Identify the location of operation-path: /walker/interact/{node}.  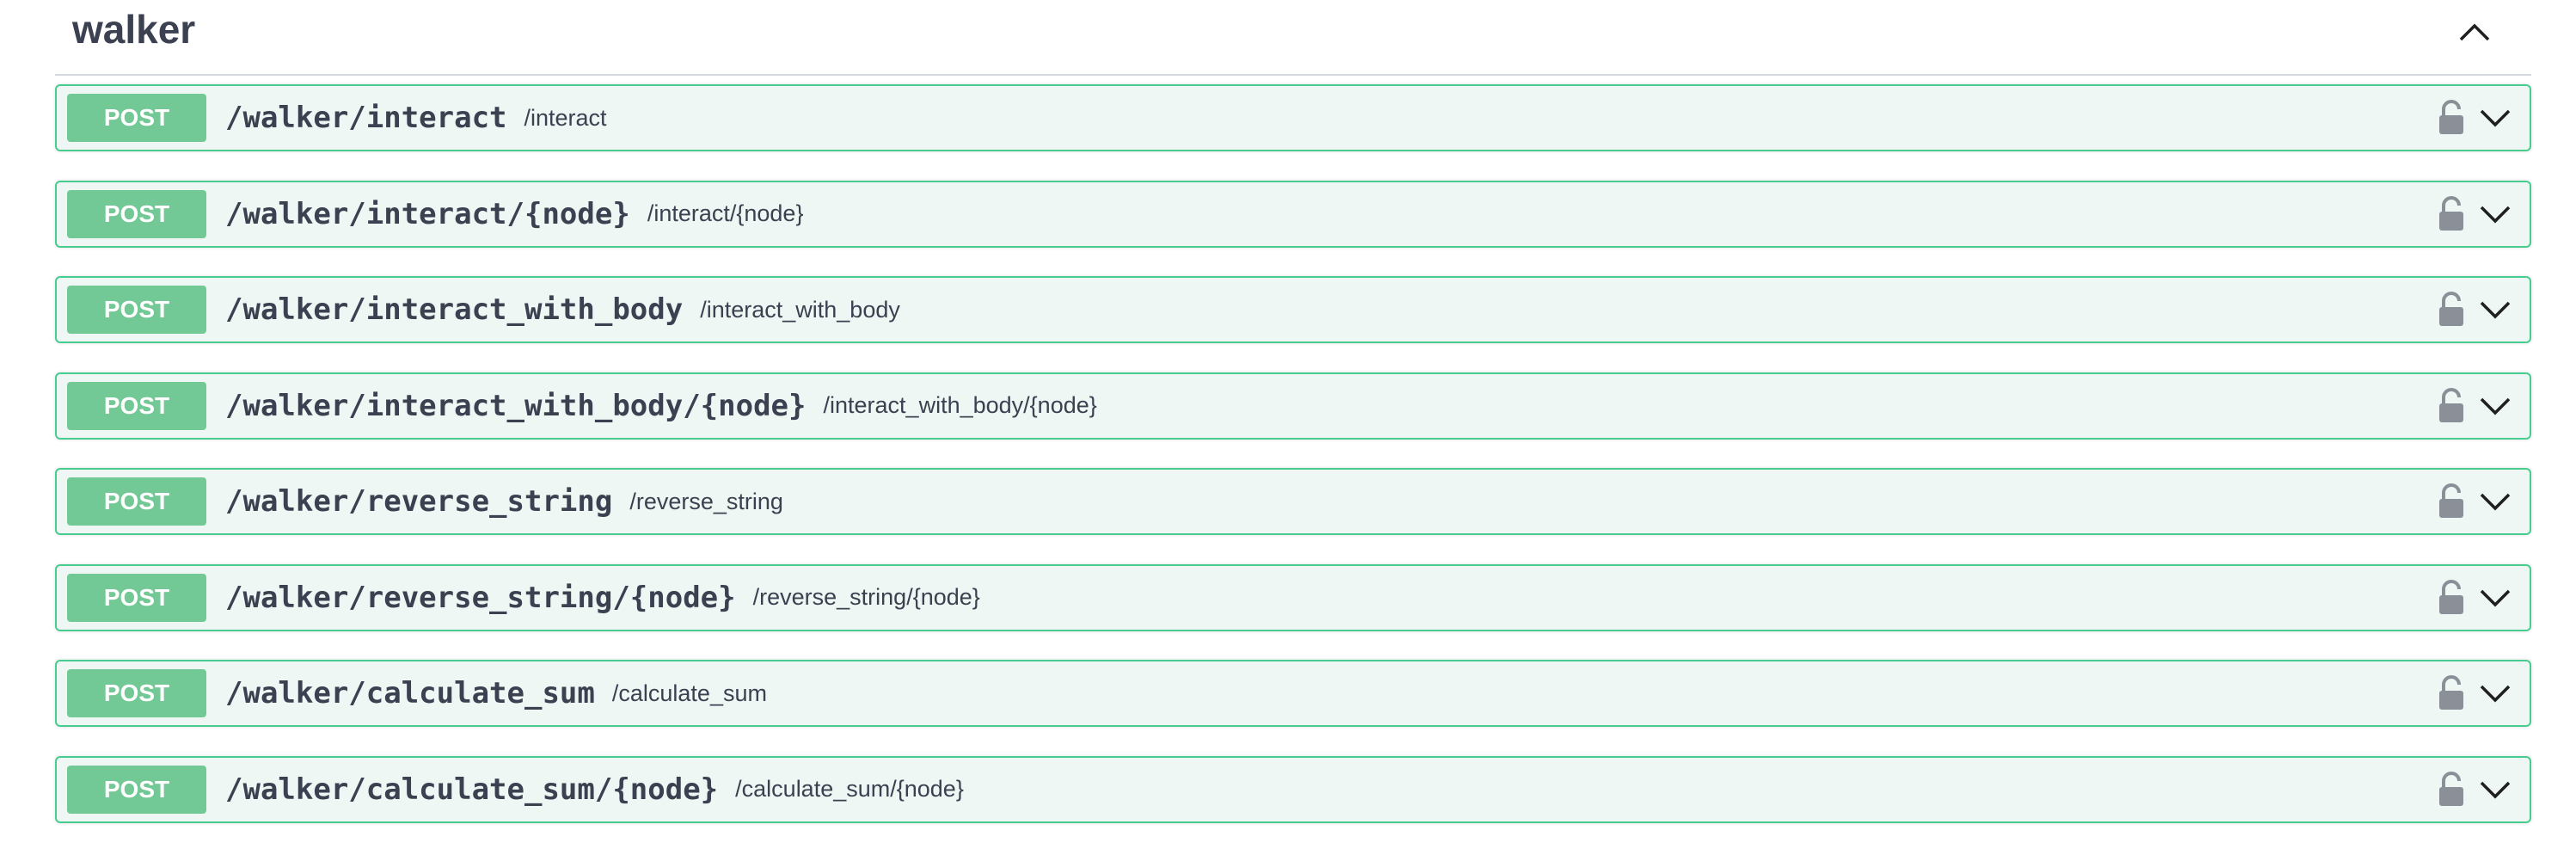
(427, 213).